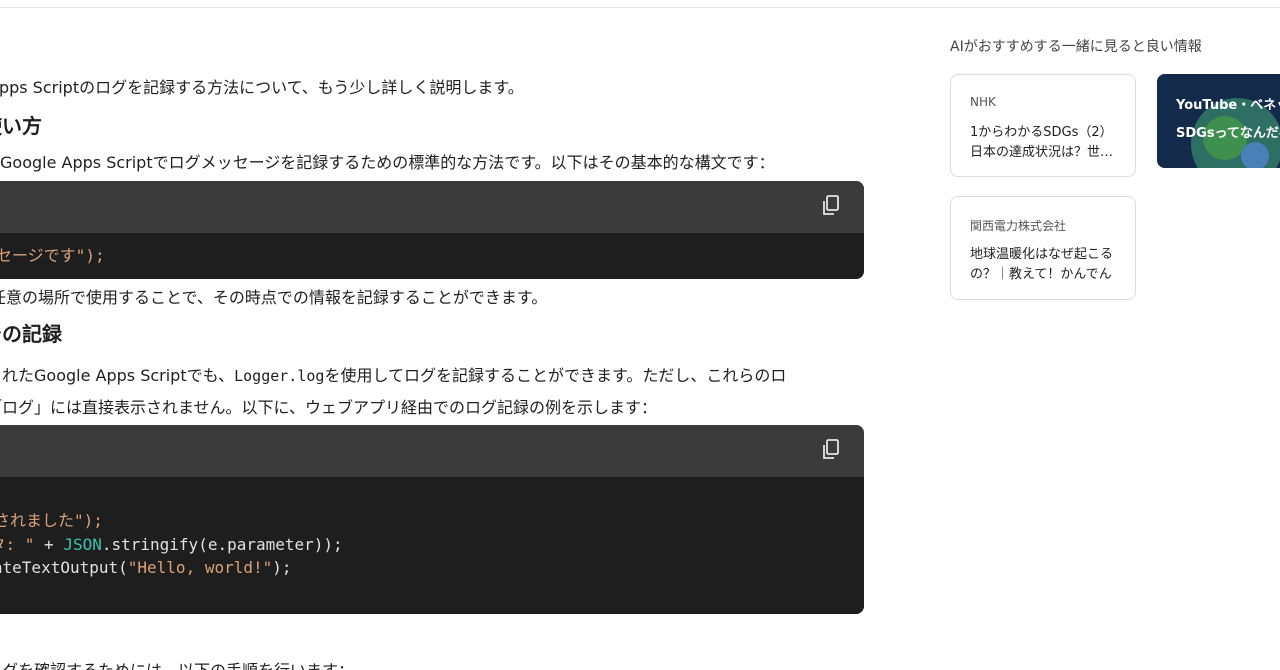 The height and width of the screenshot is (670, 1280). I want to click on after-code-text: 任意の場所で使用することで、その時点での情報を記録することができます。, so click(274, 297).